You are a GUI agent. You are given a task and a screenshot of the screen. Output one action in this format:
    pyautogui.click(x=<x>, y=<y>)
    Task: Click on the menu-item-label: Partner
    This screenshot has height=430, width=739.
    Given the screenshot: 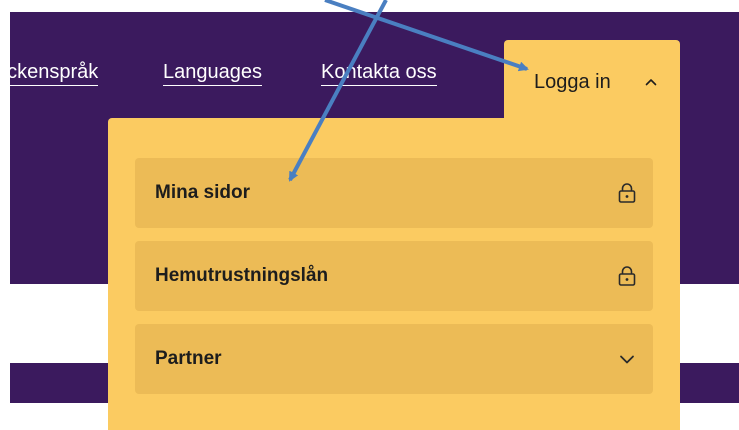 What is the action you would take?
    pyautogui.click(x=188, y=358)
    